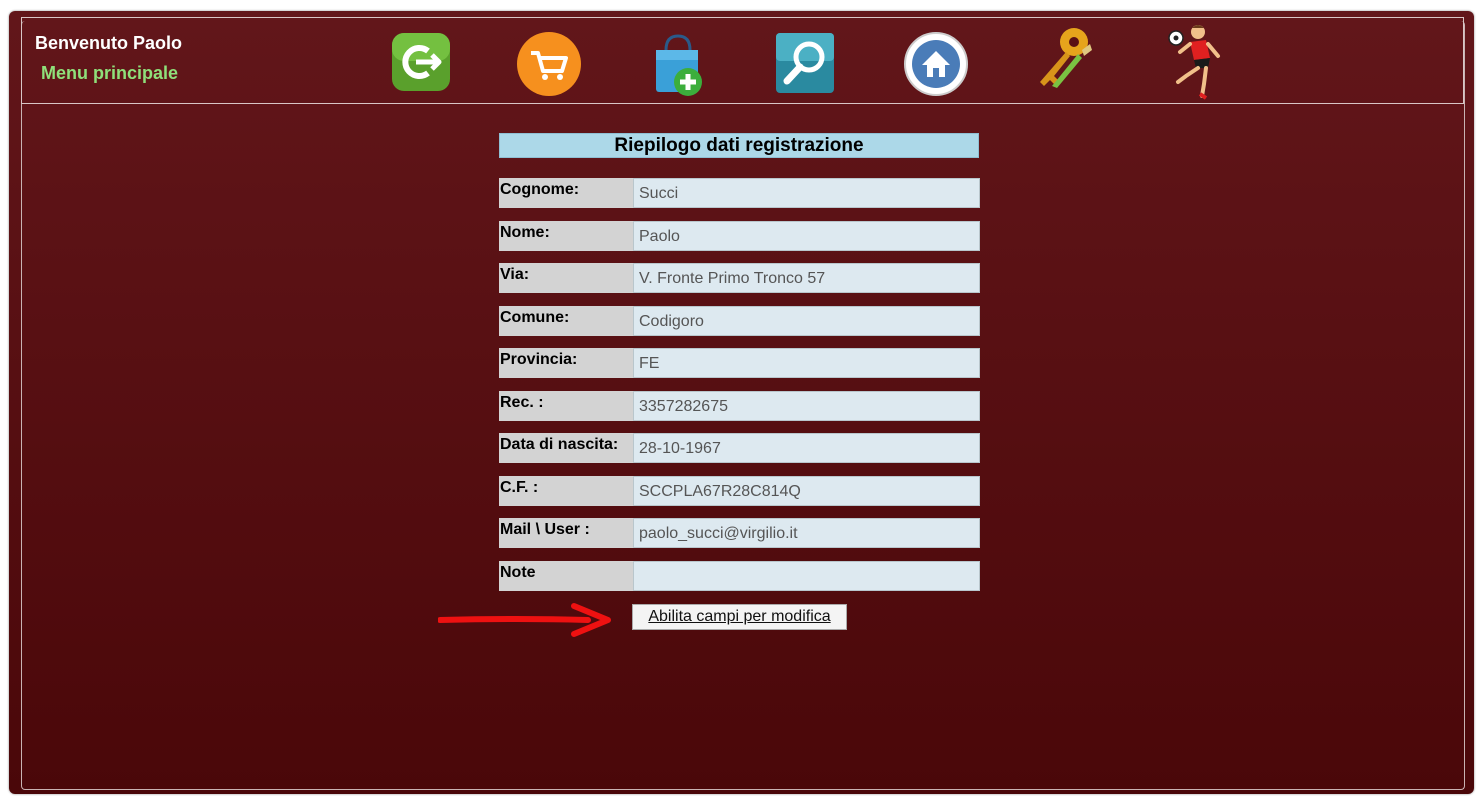 The width and height of the screenshot is (1477, 796). Describe the element at coordinates (566, 533) in the screenshot. I see `field-label: Mail \ User :` at that location.